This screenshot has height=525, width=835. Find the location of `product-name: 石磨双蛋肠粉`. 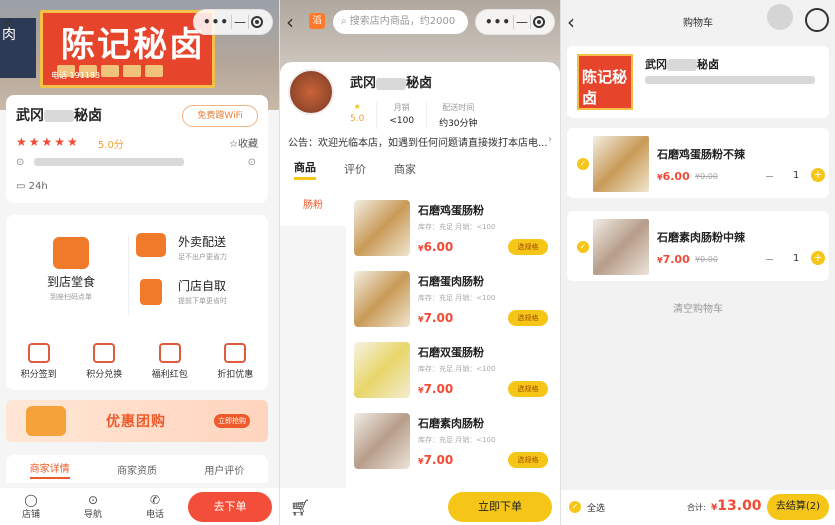

product-name: 石磨双蛋肠粉 is located at coordinates (451, 352).